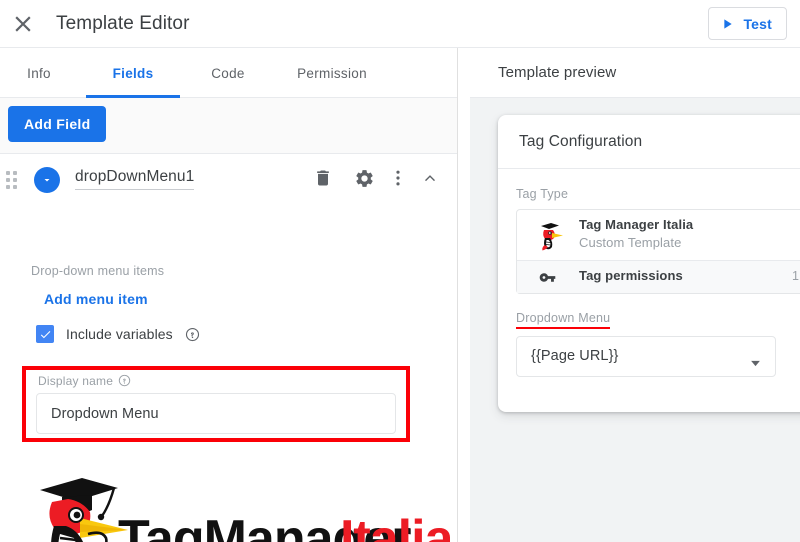 Image resolution: width=800 pixels, height=542 pixels. Describe the element at coordinates (84, 510) in the screenshot. I see `woodpecker-graduate-icon` at that location.